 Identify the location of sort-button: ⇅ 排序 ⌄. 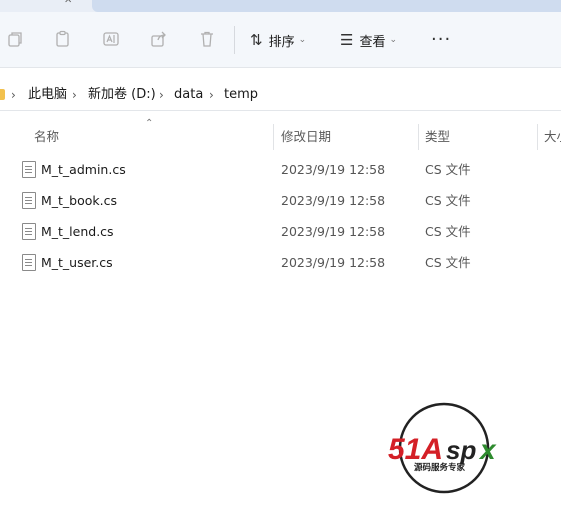
(278, 40).